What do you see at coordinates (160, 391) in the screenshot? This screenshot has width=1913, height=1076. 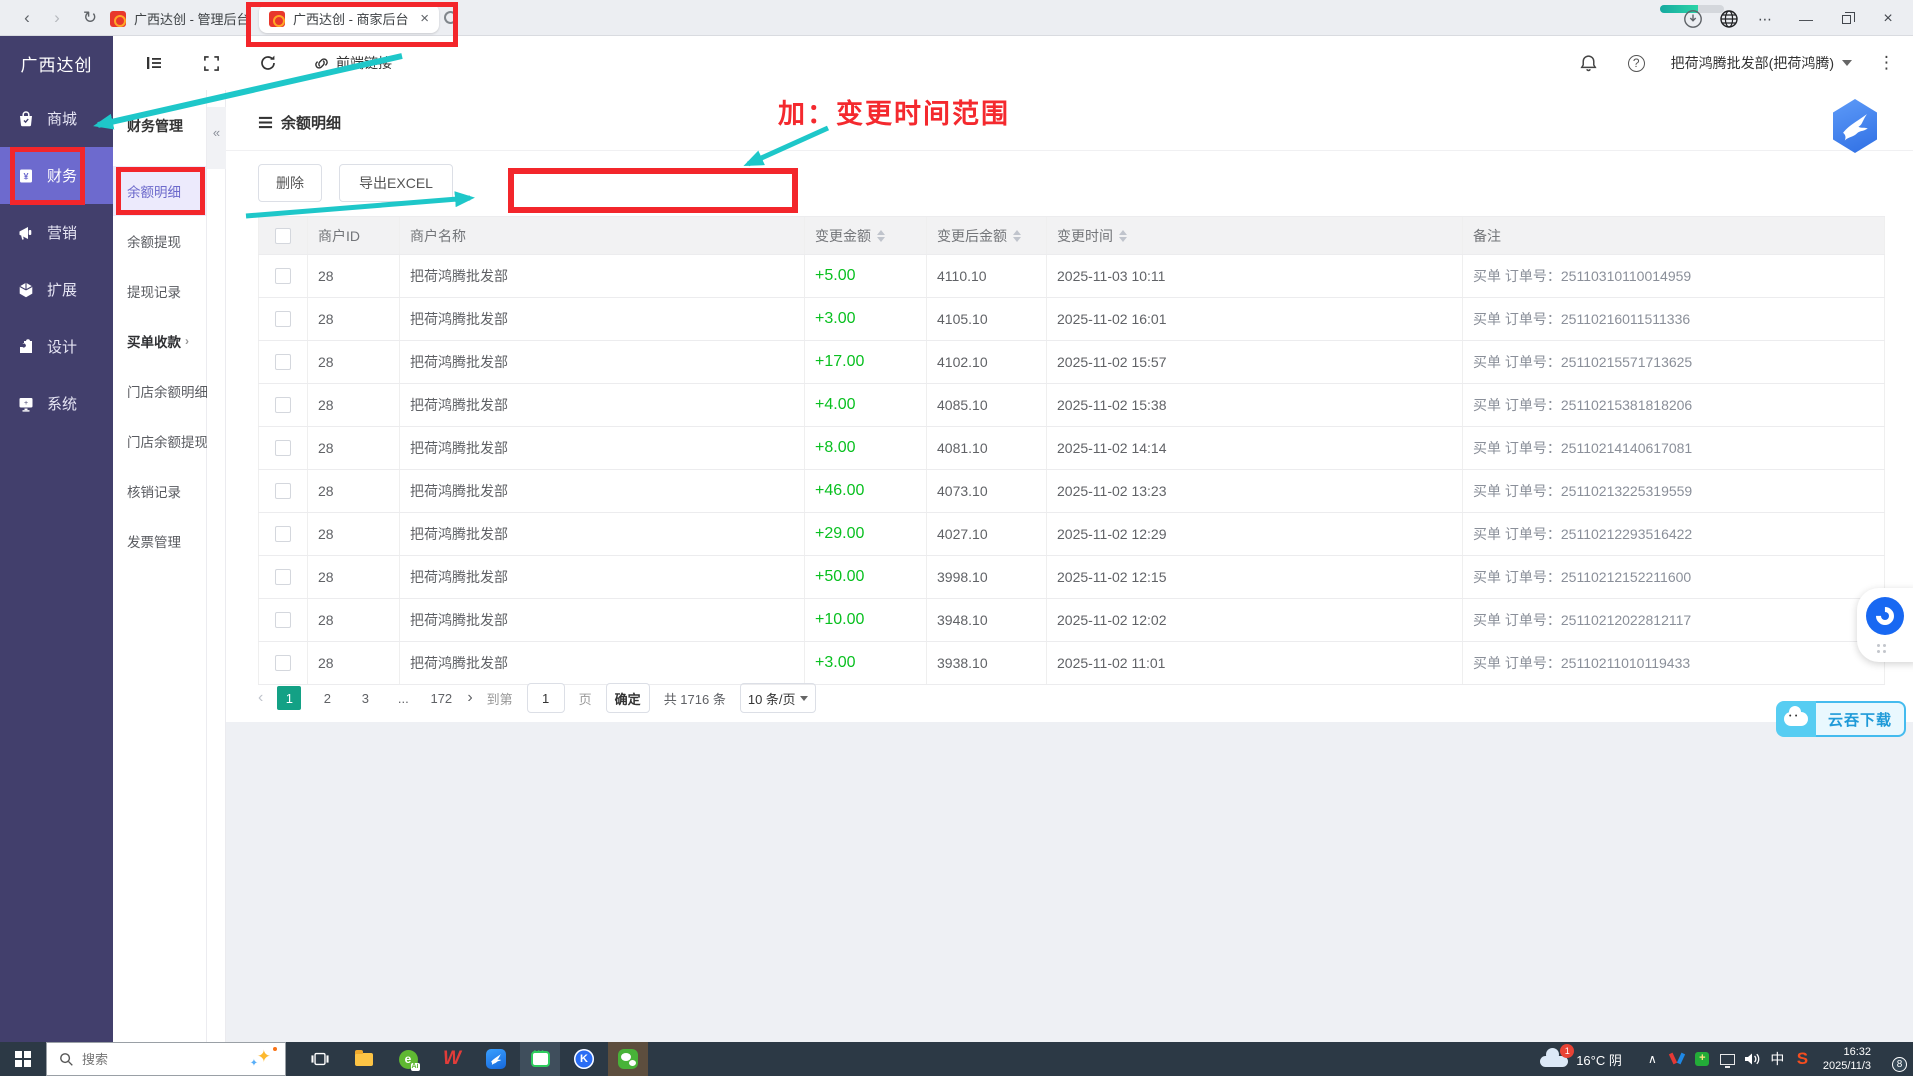 I see `submenu-item-store-balance-detail: 门店余额明细` at bounding box center [160, 391].